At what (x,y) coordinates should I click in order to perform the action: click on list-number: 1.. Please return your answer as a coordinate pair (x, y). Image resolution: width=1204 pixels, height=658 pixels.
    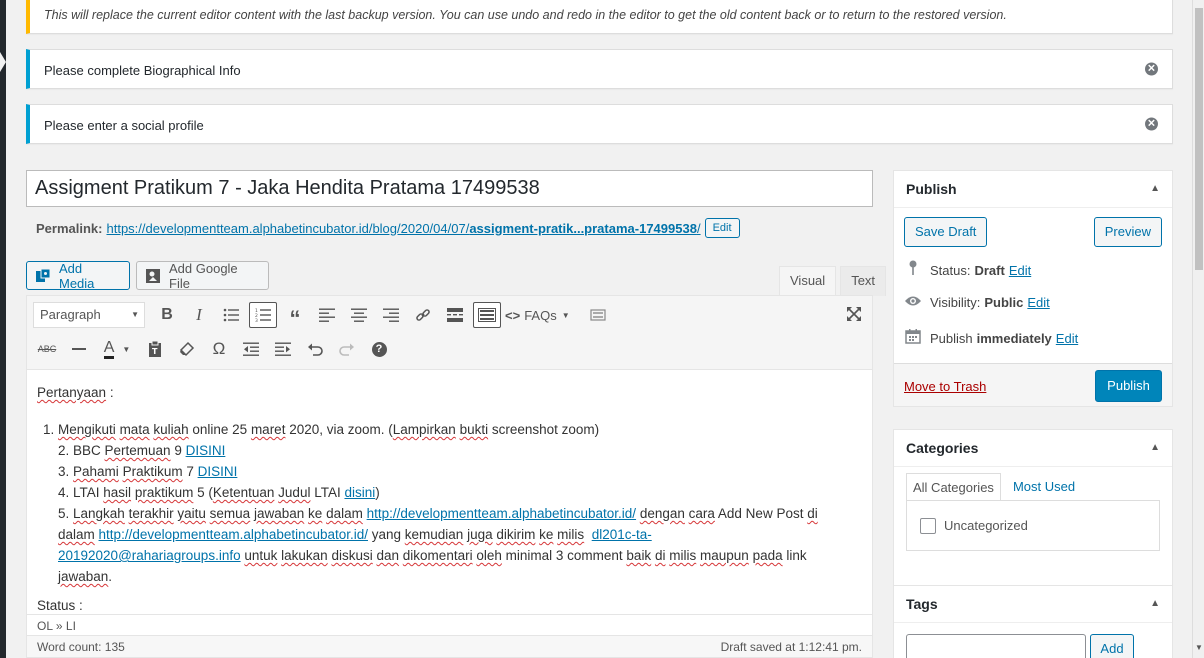
    Looking at the image, I should click on (51, 429).